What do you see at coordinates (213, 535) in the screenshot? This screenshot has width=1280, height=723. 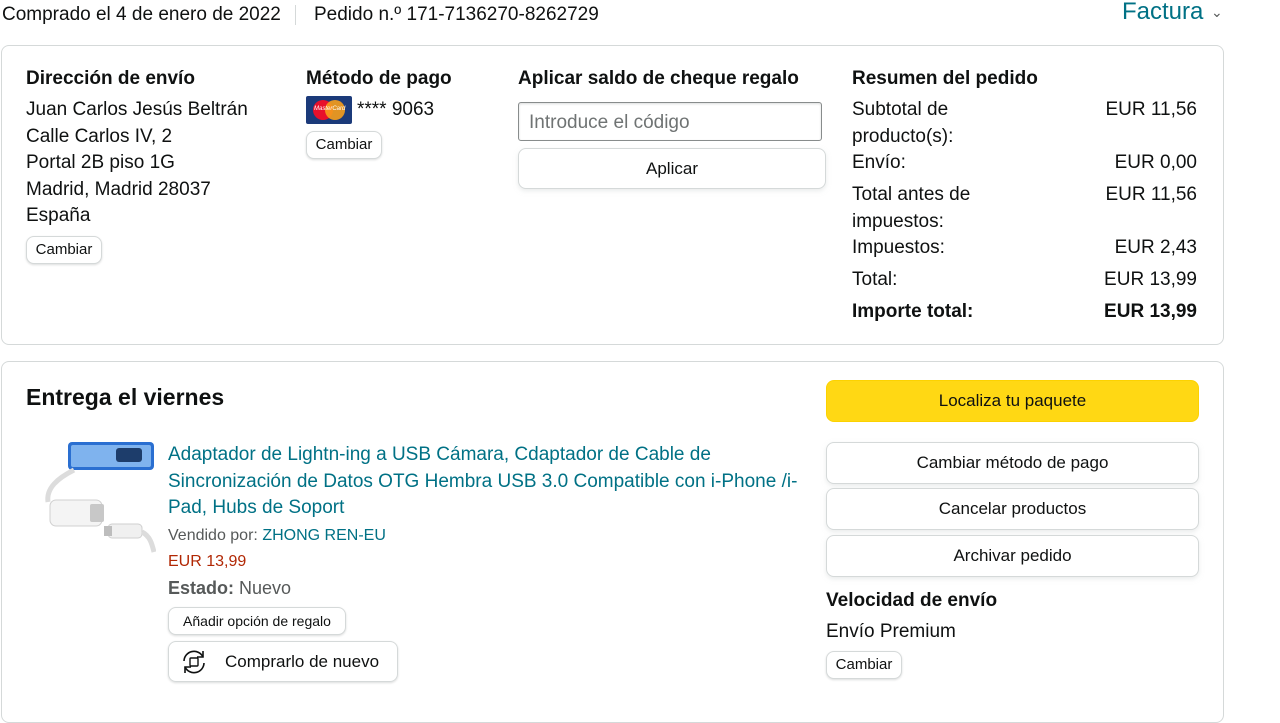 I see `sold-by-label: Vendido por:` at bounding box center [213, 535].